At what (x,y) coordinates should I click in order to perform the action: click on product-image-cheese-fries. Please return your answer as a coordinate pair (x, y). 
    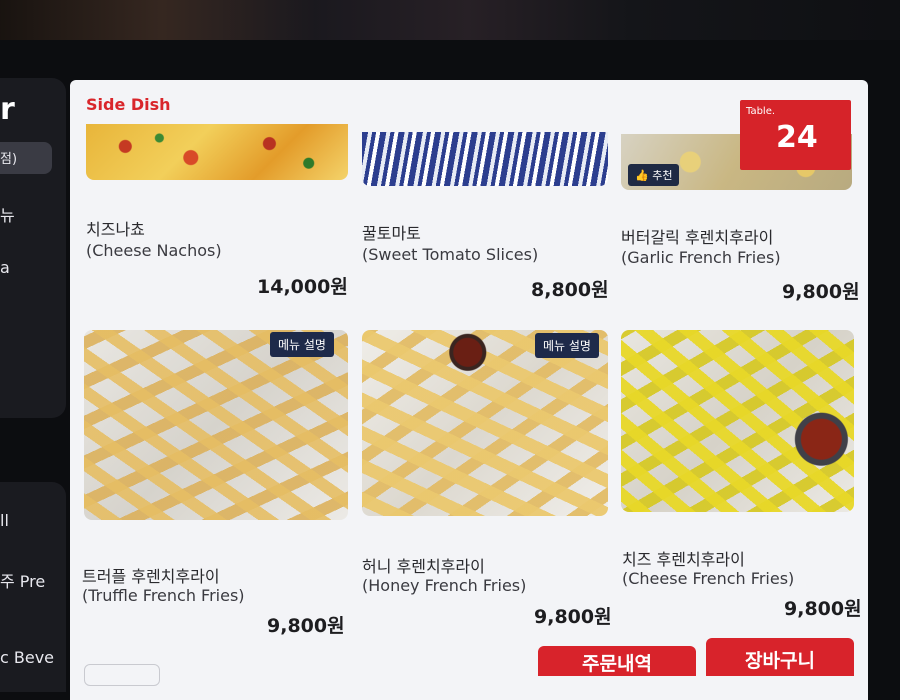
    Looking at the image, I should click on (737, 421).